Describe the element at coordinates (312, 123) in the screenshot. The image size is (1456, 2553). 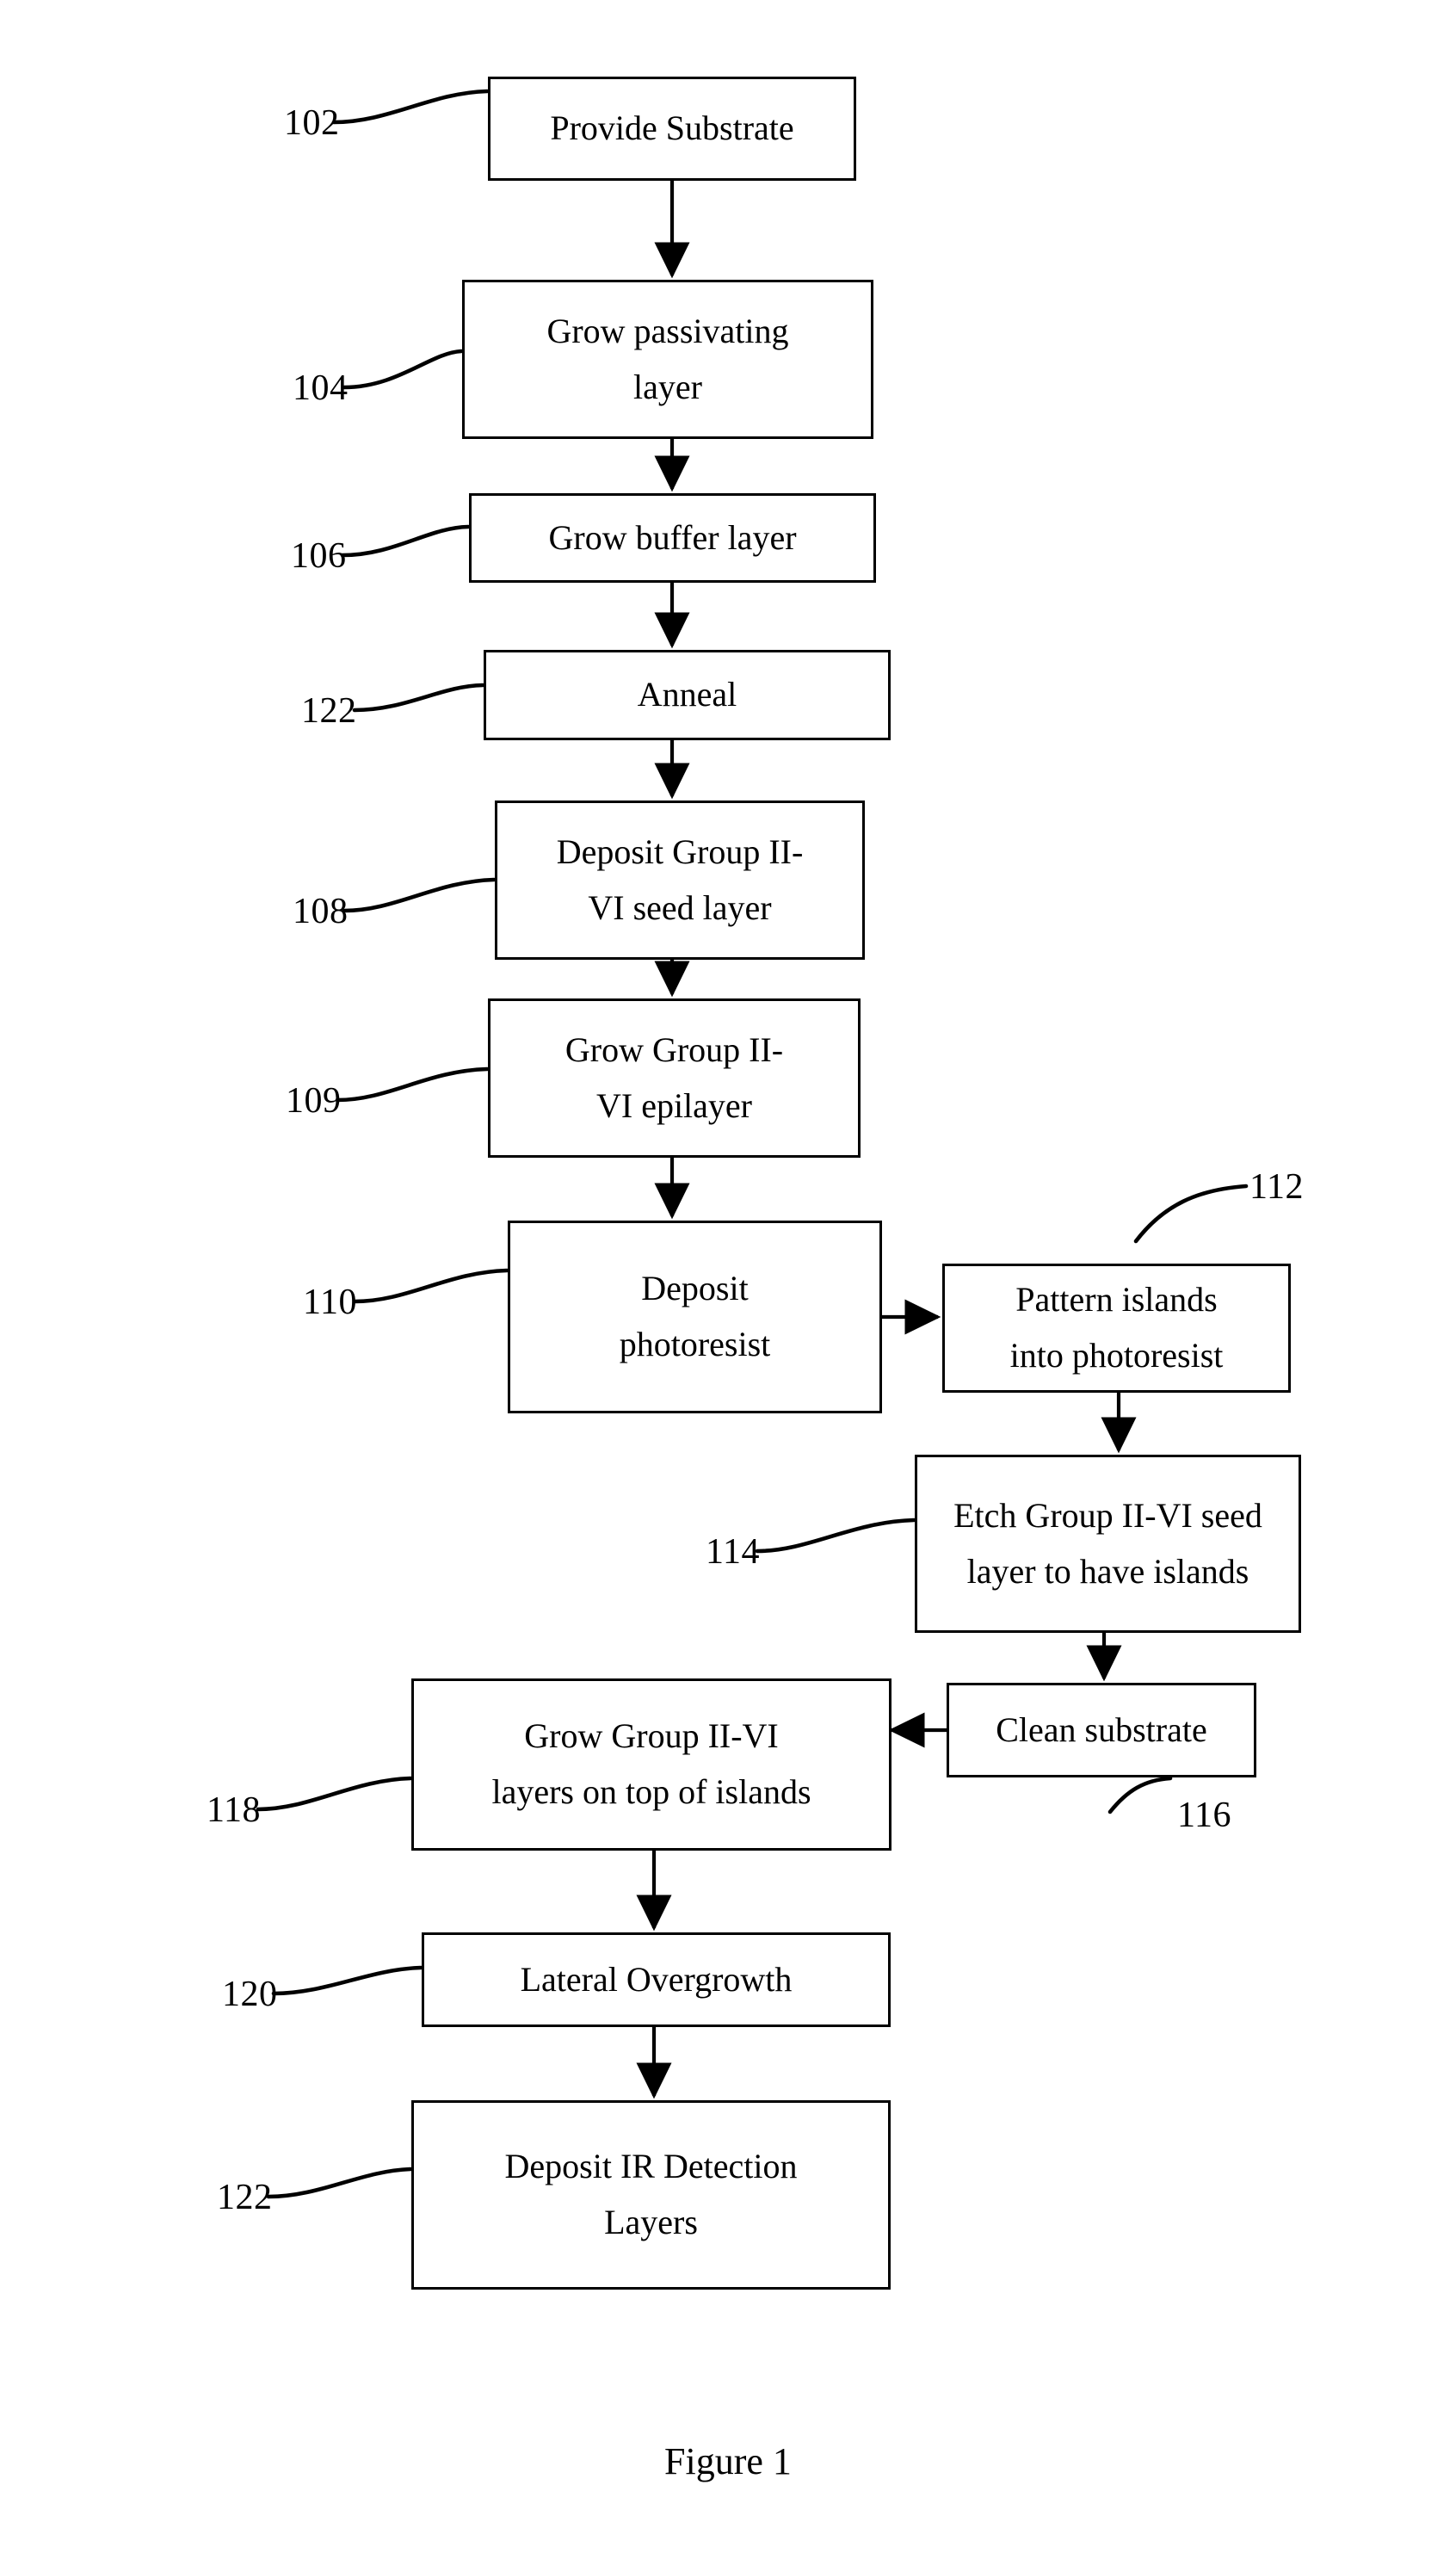
I see `ref-numeral-102: 102` at that location.